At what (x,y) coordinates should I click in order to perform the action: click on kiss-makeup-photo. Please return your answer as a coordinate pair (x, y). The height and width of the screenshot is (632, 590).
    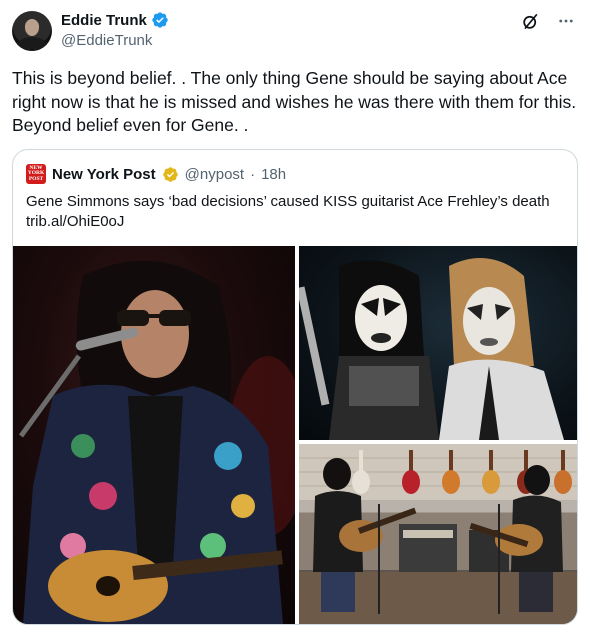
    Looking at the image, I should click on (438, 343).